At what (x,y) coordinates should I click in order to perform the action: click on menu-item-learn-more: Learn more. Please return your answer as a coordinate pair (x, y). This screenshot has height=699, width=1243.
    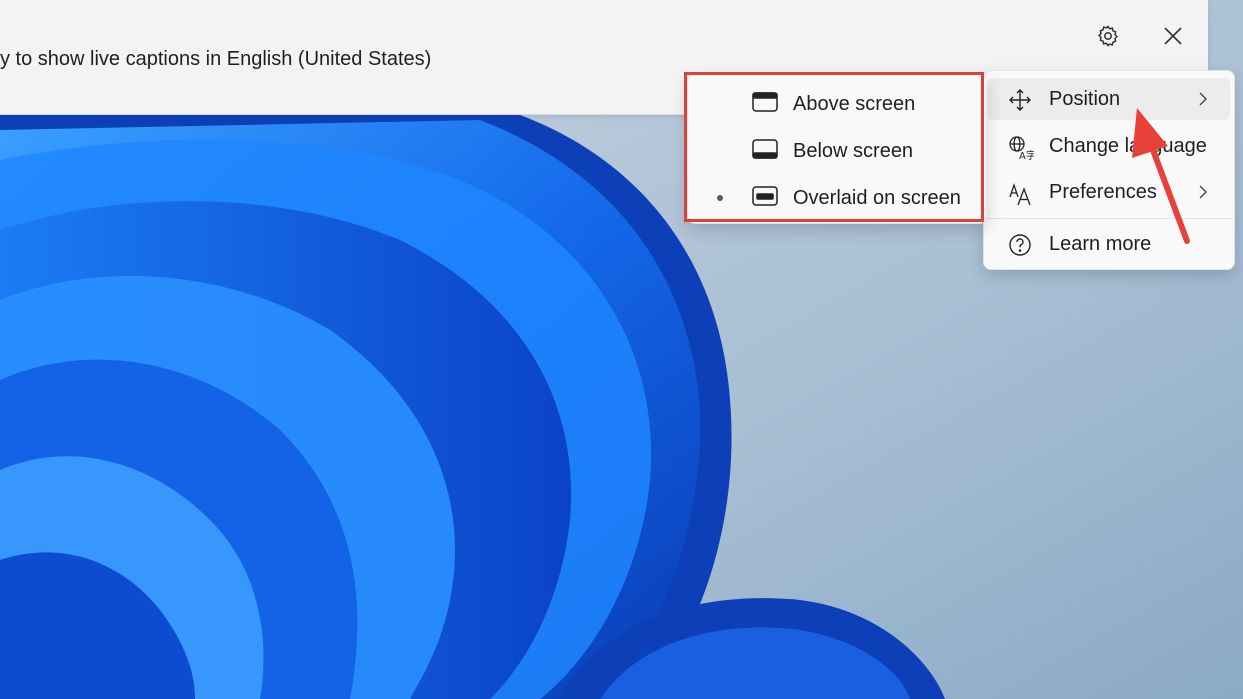
    Looking at the image, I should click on (1109, 244).